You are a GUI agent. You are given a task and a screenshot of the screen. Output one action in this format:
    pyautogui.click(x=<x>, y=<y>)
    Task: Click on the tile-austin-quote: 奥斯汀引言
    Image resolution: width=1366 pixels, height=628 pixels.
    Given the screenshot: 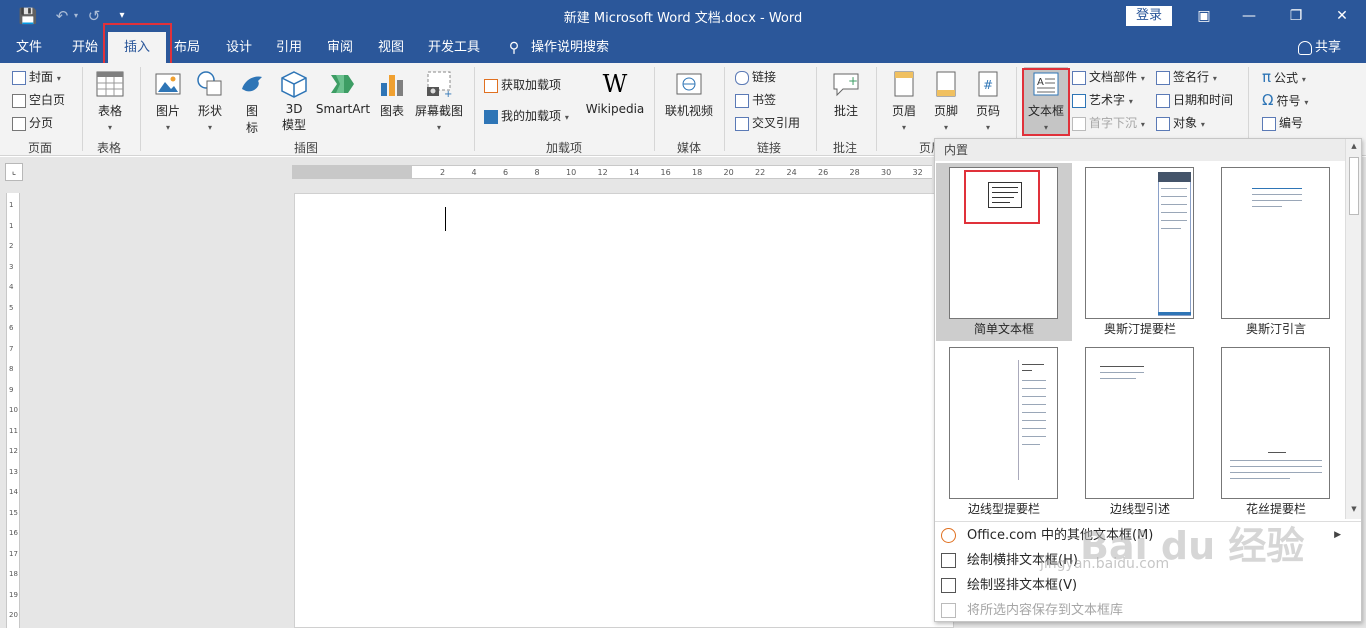 What is the action you would take?
    pyautogui.click(x=1276, y=252)
    